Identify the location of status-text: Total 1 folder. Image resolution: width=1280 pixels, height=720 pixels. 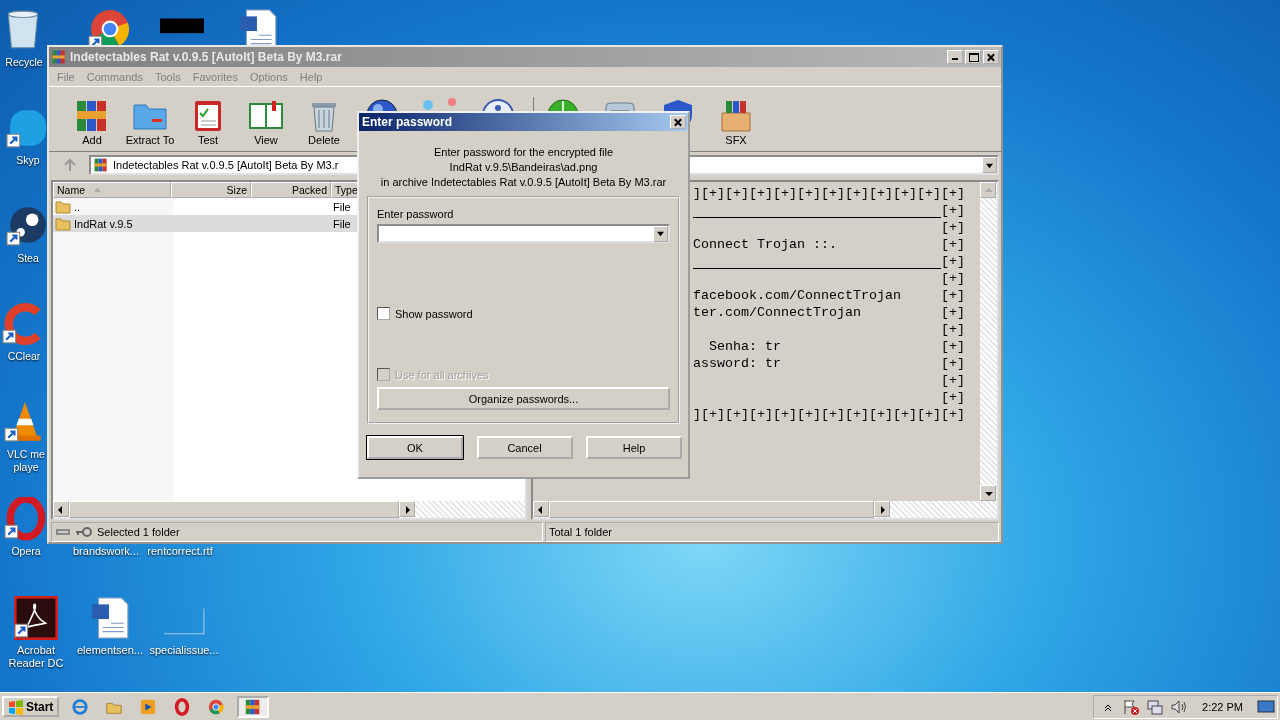
(580, 532).